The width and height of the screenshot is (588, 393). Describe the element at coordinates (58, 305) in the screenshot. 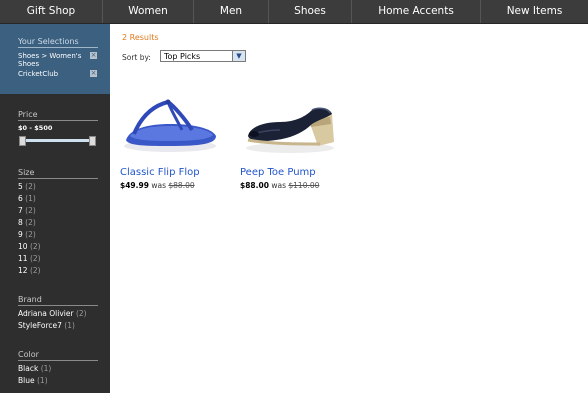

I see `brand-divider` at that location.